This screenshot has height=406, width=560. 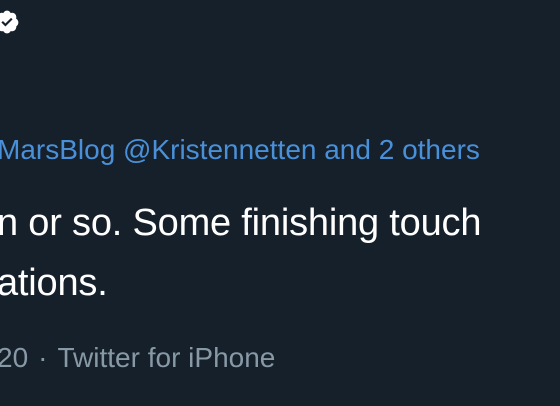 I want to click on verified-badge-icon, so click(x=9, y=22).